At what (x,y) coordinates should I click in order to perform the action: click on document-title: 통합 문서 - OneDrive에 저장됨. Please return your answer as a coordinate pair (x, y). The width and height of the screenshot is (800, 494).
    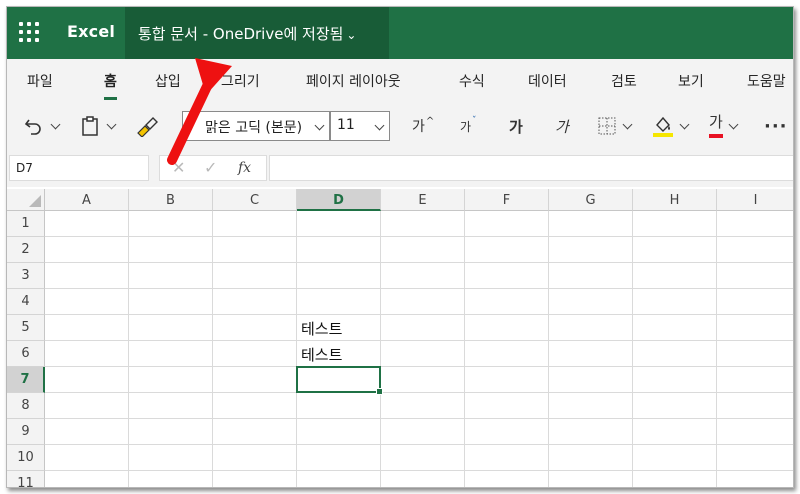
    Looking at the image, I should click on (241, 34).